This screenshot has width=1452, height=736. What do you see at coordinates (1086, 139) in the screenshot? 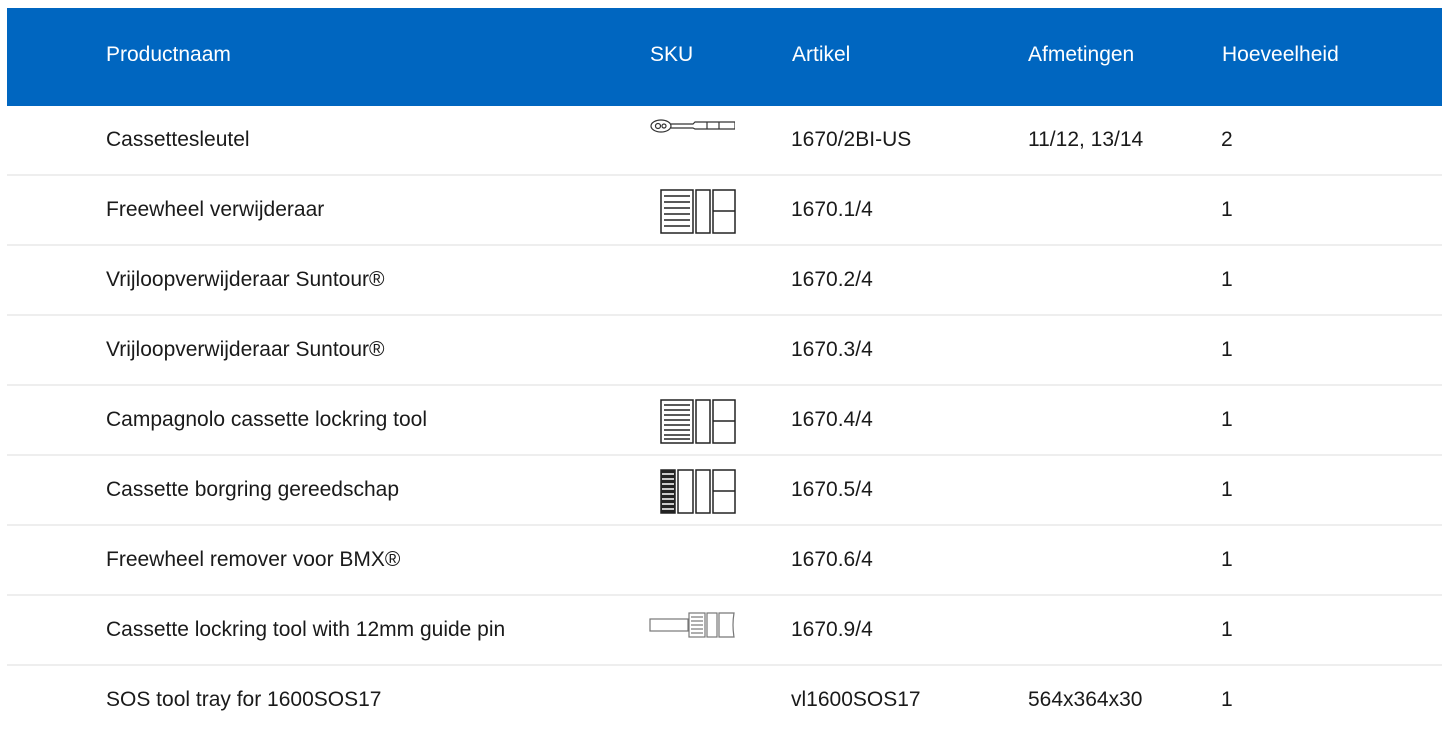
I see `dimensions: 11/12, 13/14` at bounding box center [1086, 139].